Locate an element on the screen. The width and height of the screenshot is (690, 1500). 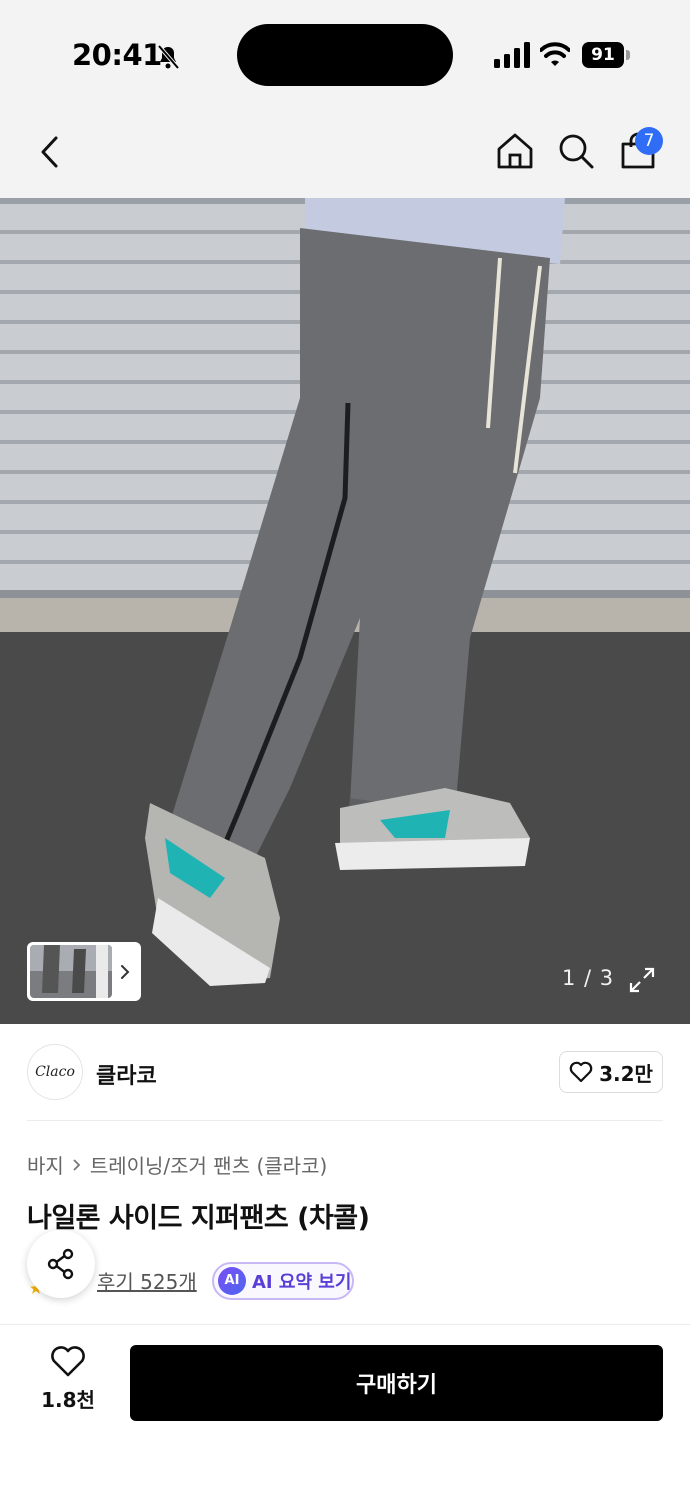
wifi-icon is located at coordinates (555, 54).